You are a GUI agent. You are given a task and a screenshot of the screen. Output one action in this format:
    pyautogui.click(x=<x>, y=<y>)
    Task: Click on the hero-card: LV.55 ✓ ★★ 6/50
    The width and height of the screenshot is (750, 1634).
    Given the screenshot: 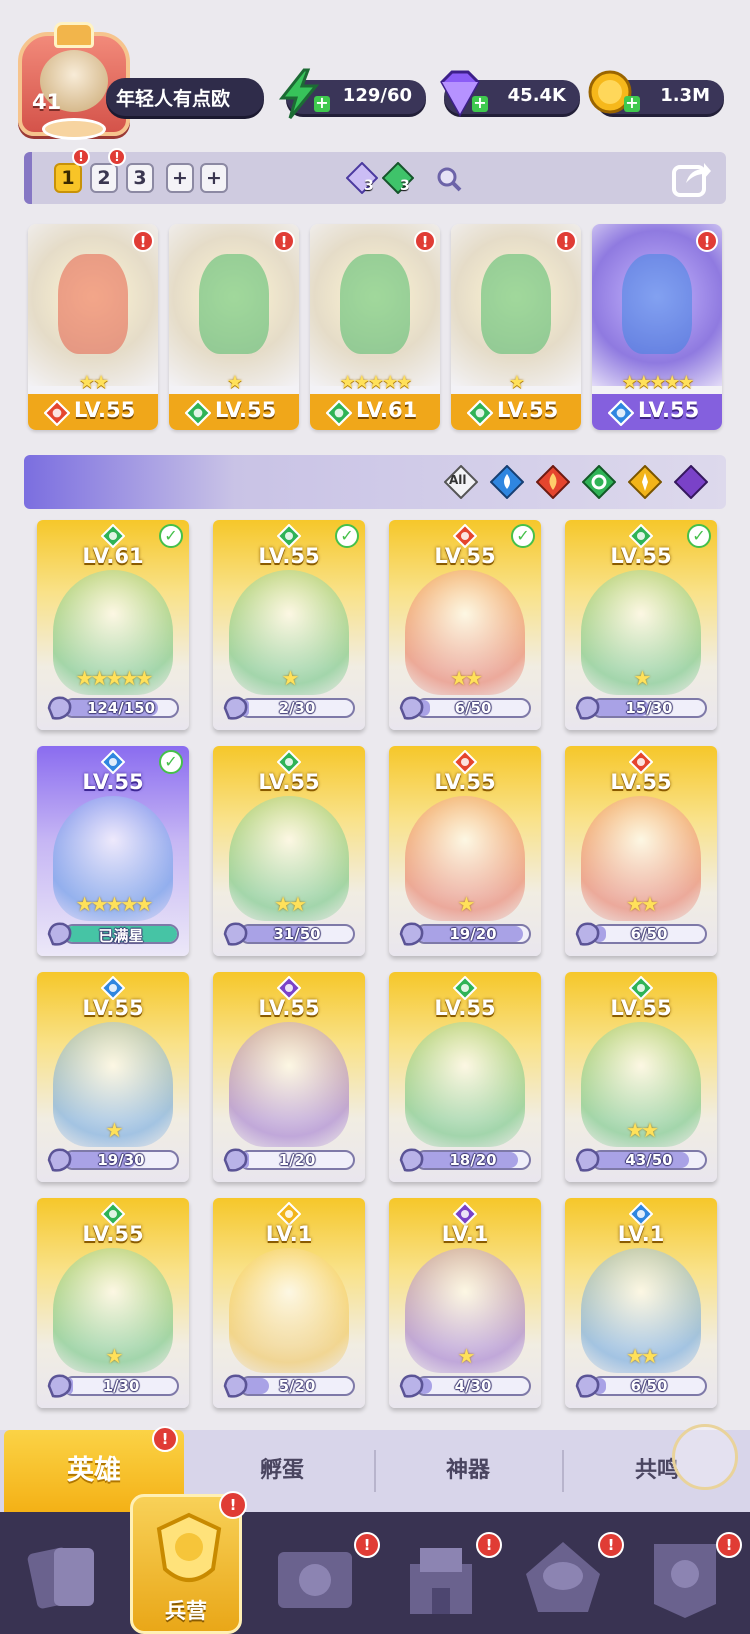 What is the action you would take?
    pyautogui.click(x=465, y=625)
    